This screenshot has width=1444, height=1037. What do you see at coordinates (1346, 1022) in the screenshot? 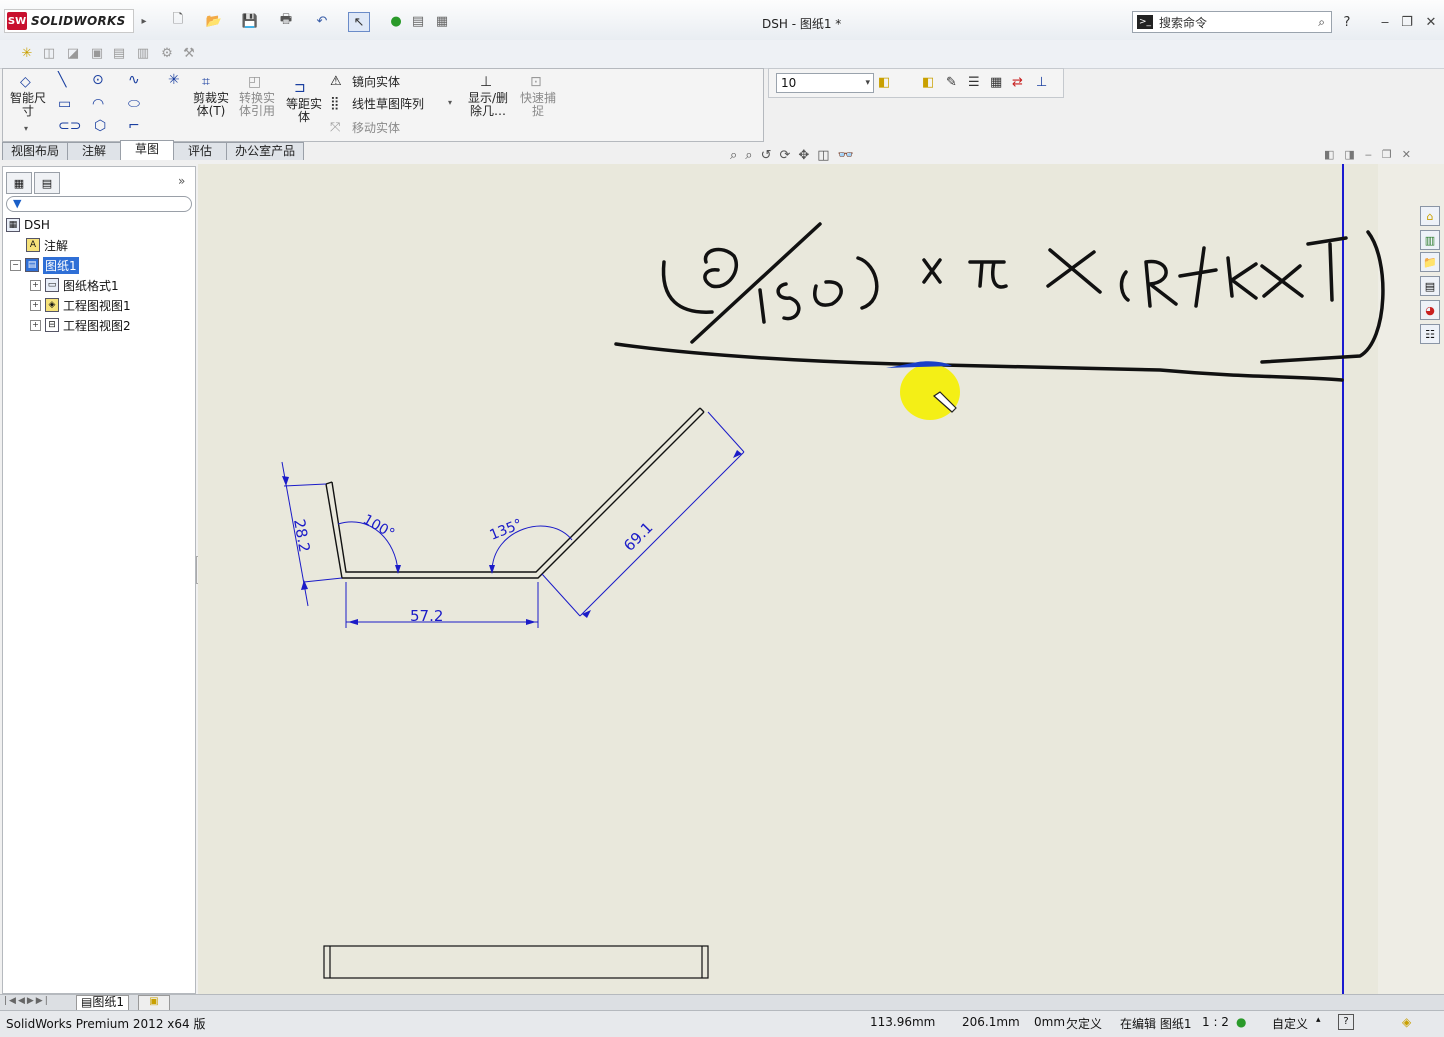
I see `help-status-icon: ?` at bounding box center [1346, 1022].